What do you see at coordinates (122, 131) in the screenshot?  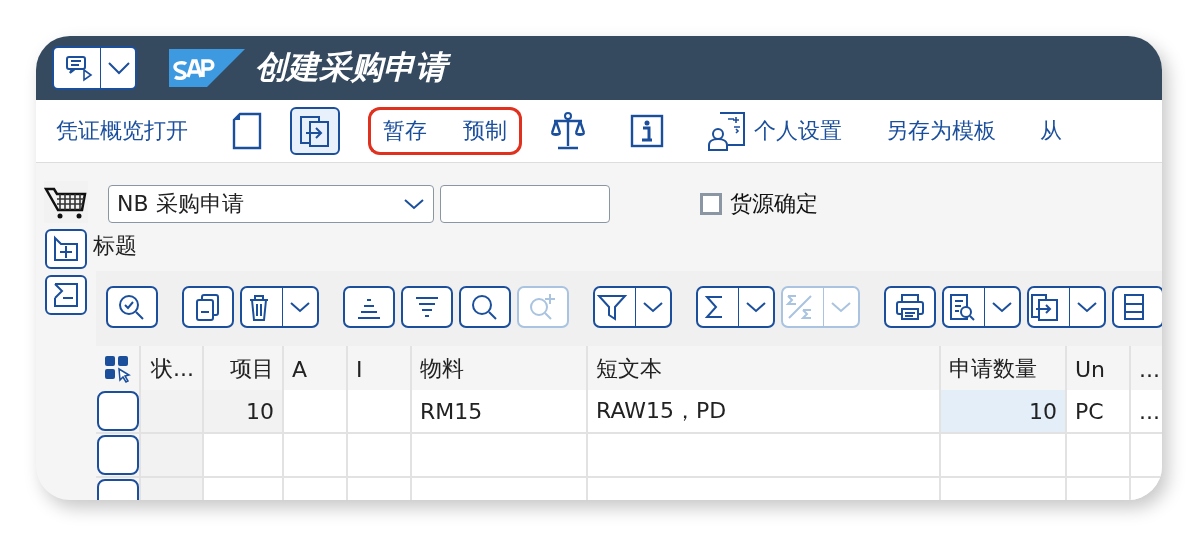 I see `toolbar-button: 凭证概览打开` at bounding box center [122, 131].